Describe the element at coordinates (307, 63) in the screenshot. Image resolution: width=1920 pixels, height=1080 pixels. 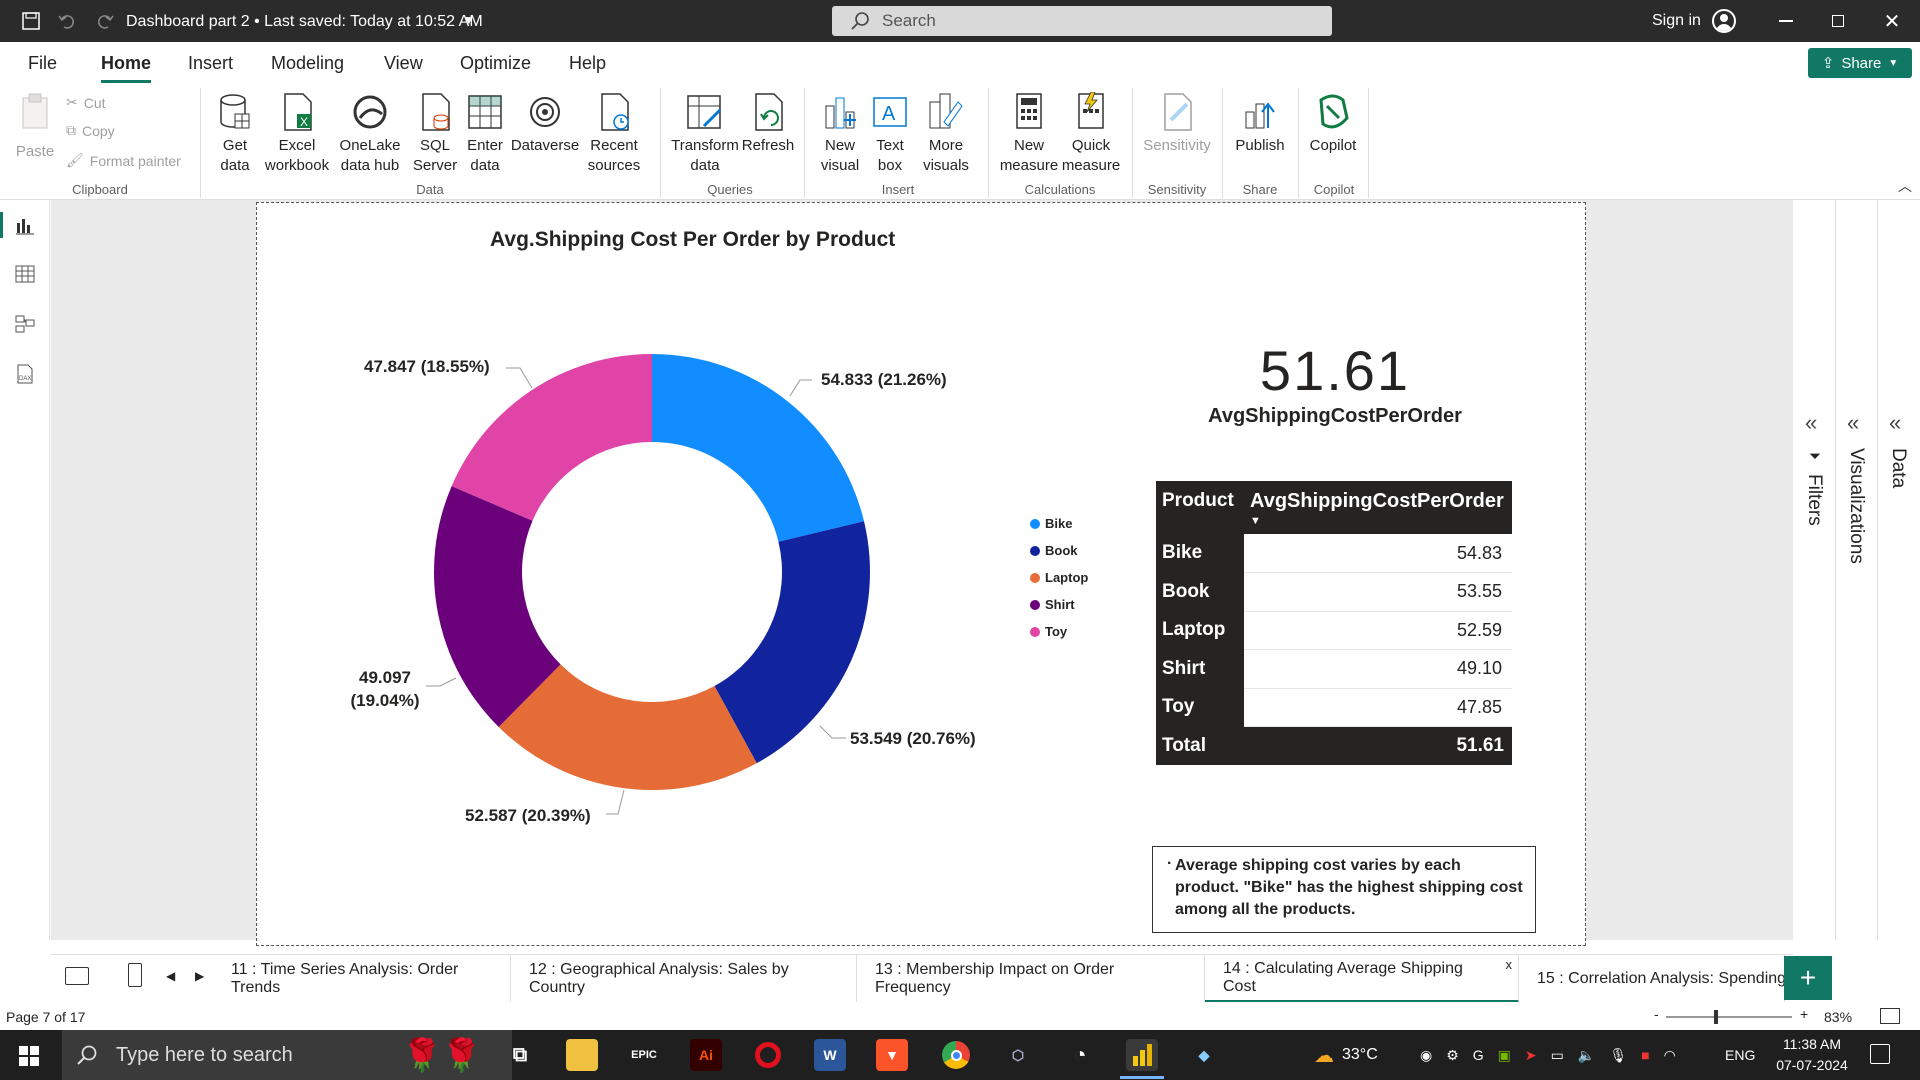
I see `menu-modeling: Modeling` at that location.